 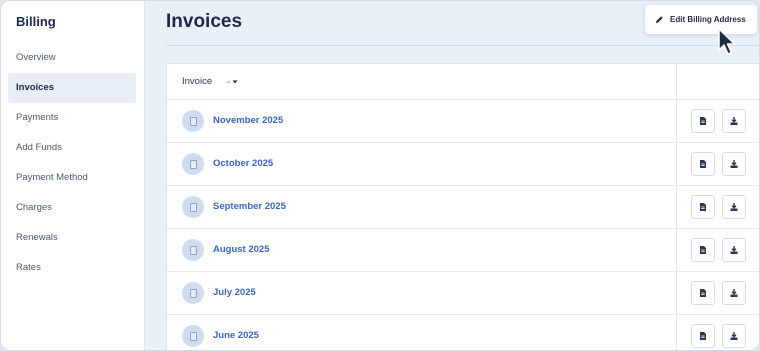 What do you see at coordinates (463, 293) in the screenshot?
I see `table-row: July 2025` at bounding box center [463, 293].